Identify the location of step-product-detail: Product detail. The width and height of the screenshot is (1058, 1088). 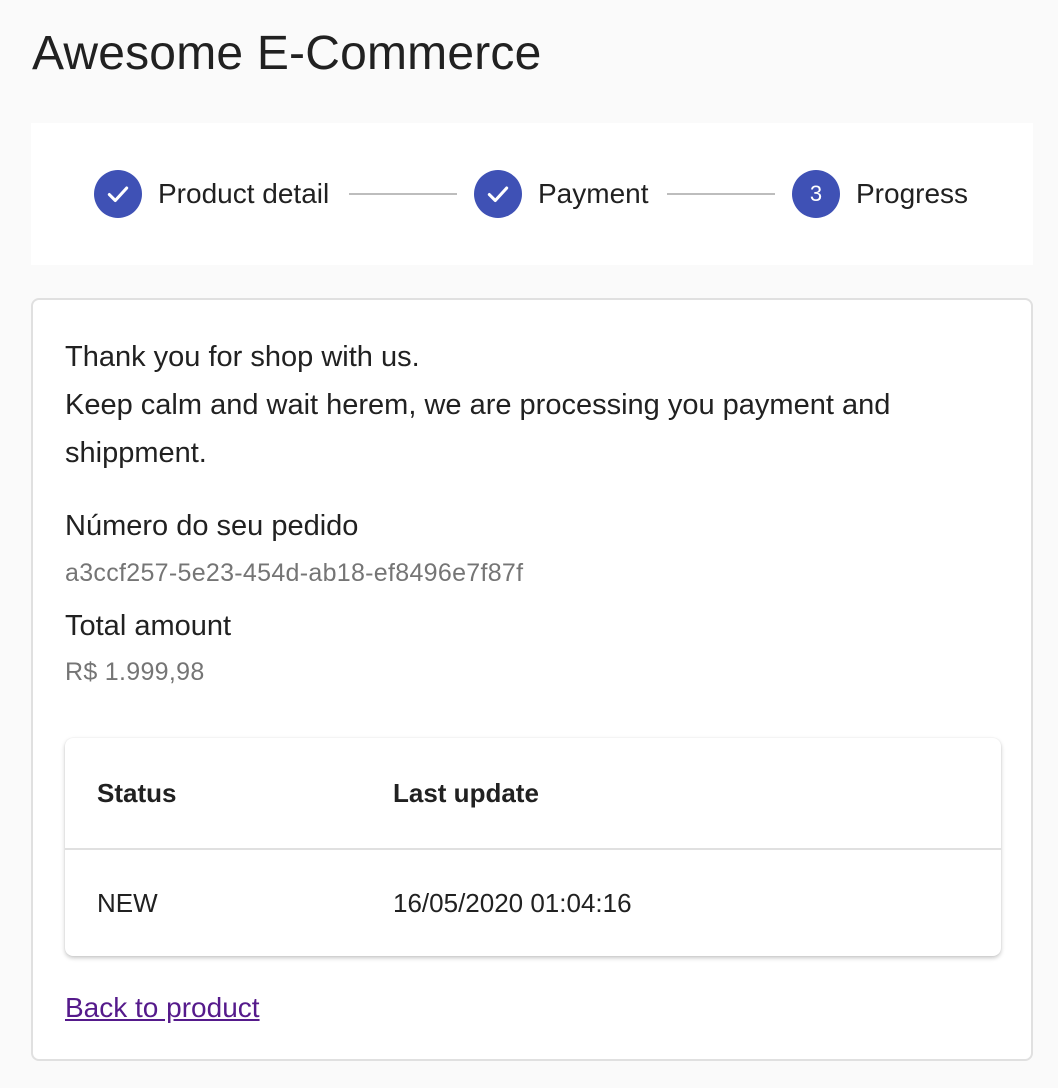
(212, 194).